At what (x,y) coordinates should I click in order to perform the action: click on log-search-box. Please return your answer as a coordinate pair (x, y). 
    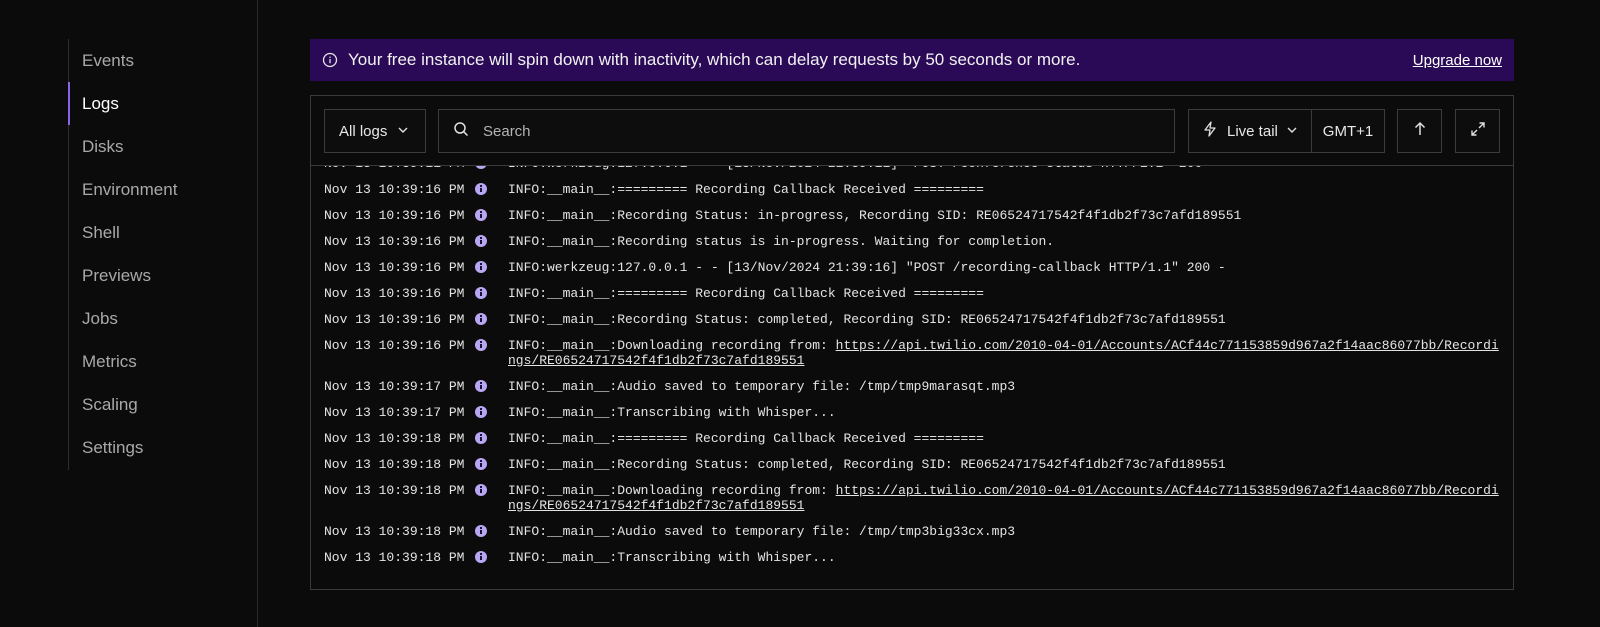
    Looking at the image, I should click on (806, 131).